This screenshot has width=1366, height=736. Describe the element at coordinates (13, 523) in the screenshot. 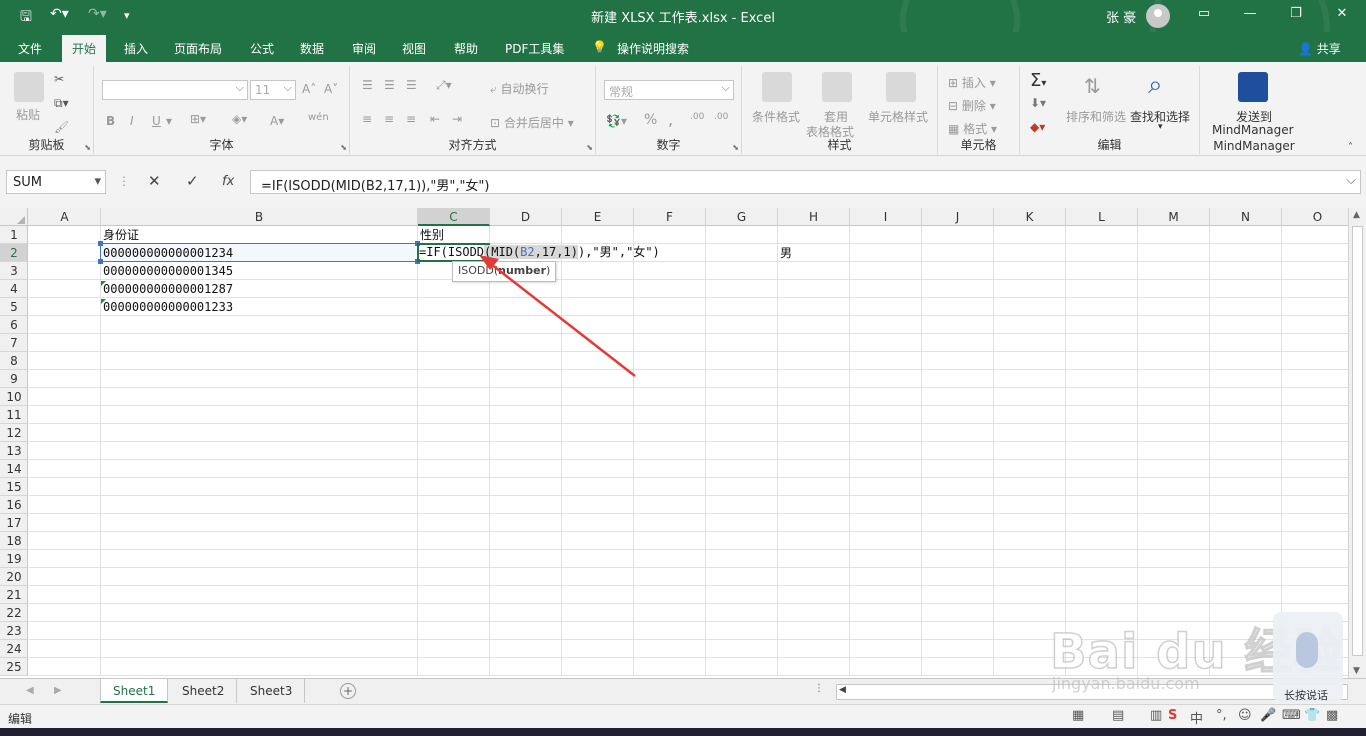

I see `row-header-17: 17` at that location.